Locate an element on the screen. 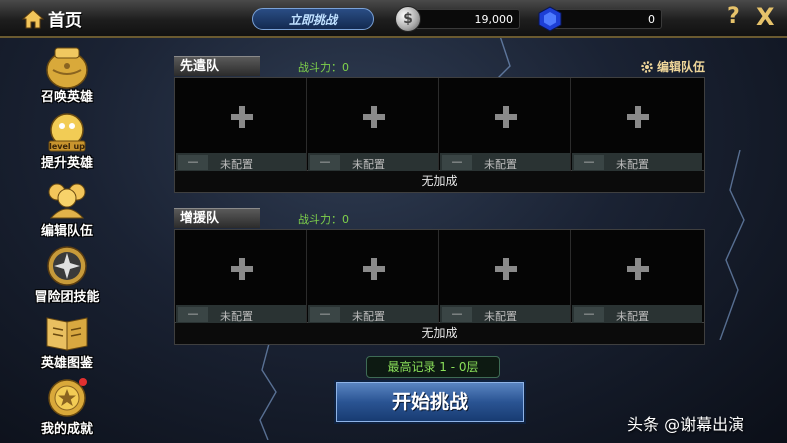 Image resolution: width=787 pixels, height=443 pixels. sidebar-item-achievements: 我的成就 is located at coordinates (67, 408).